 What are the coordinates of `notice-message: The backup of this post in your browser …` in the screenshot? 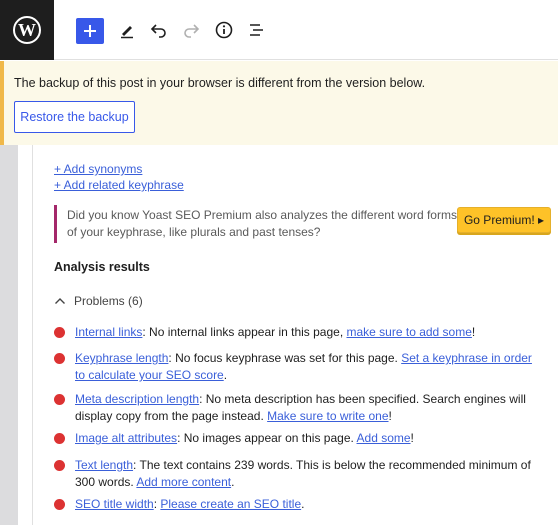 It's located at (220, 83).